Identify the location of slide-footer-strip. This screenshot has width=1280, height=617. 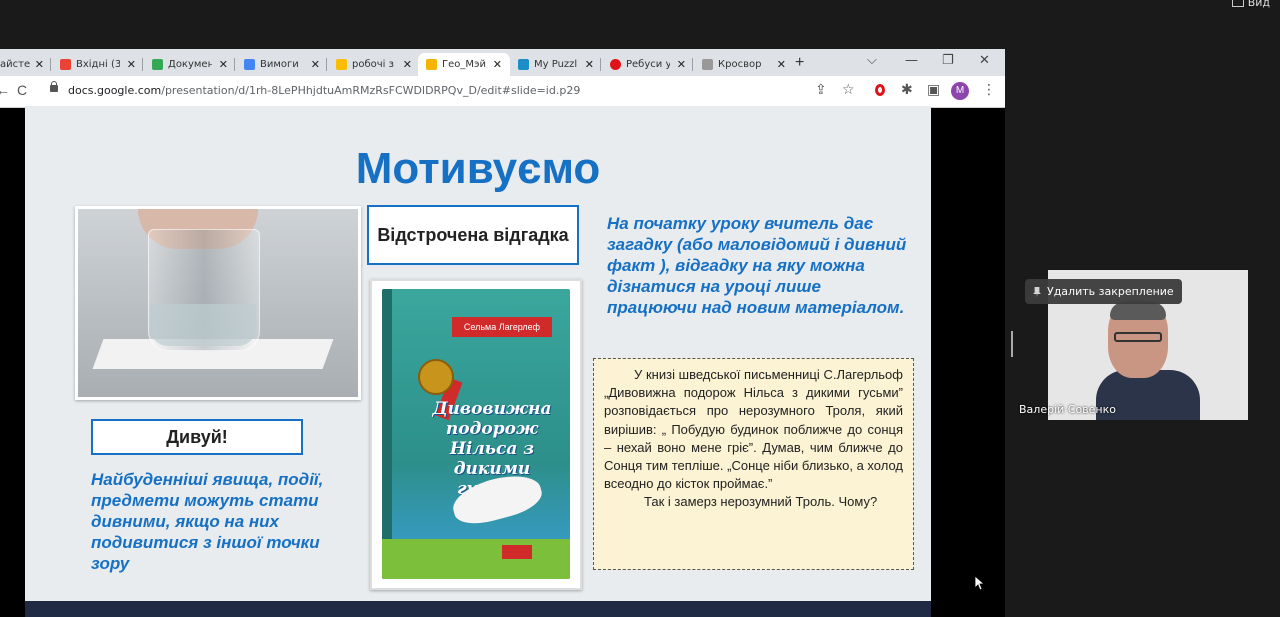
(478, 609).